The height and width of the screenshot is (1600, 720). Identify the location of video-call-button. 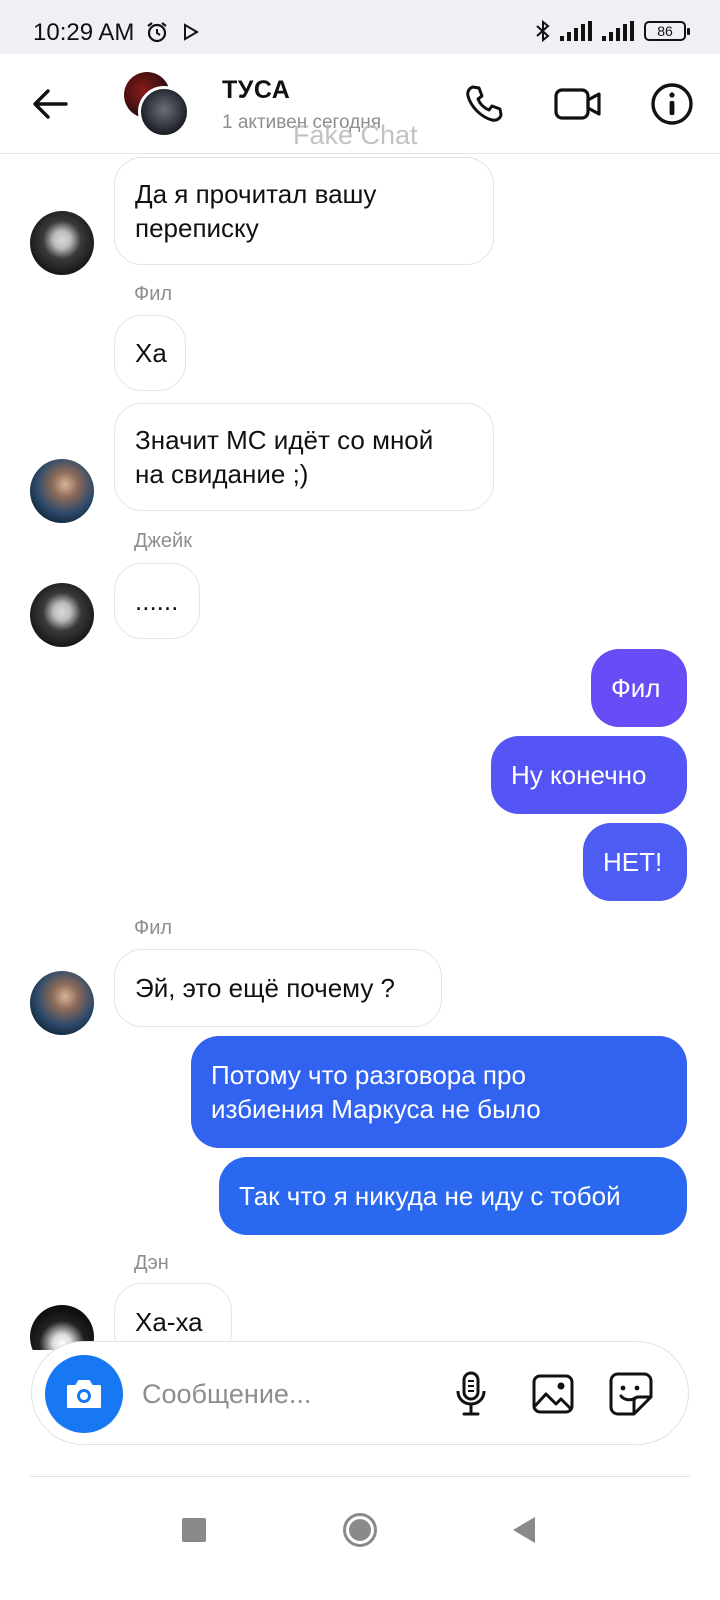
(578, 104).